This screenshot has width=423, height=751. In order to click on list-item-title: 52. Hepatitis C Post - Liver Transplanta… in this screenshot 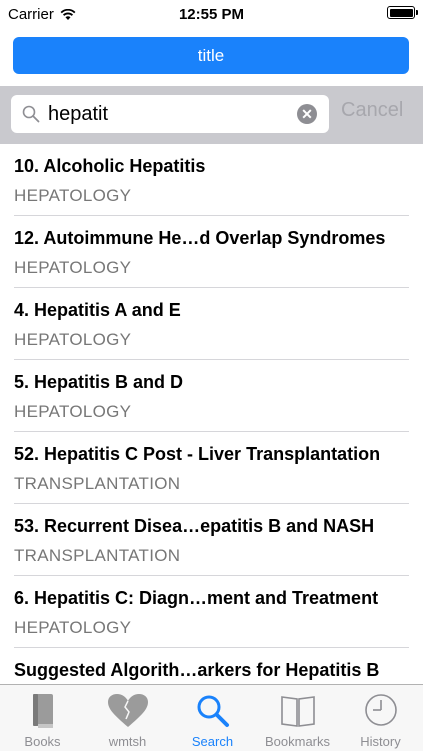, I will do `click(197, 454)`.